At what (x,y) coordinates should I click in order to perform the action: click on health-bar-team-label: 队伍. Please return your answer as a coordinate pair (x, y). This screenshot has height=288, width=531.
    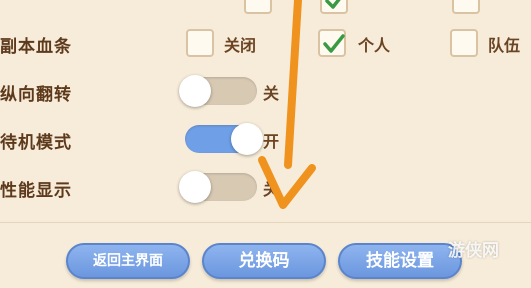
    Looking at the image, I should click on (504, 45).